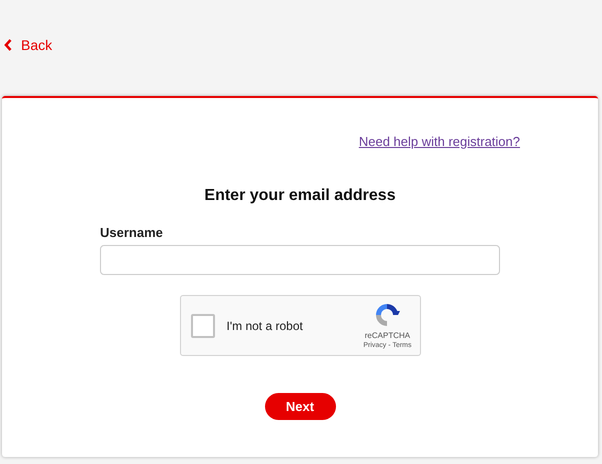 This screenshot has height=464, width=602. I want to click on form-heading: Enter your email address, so click(300, 196).